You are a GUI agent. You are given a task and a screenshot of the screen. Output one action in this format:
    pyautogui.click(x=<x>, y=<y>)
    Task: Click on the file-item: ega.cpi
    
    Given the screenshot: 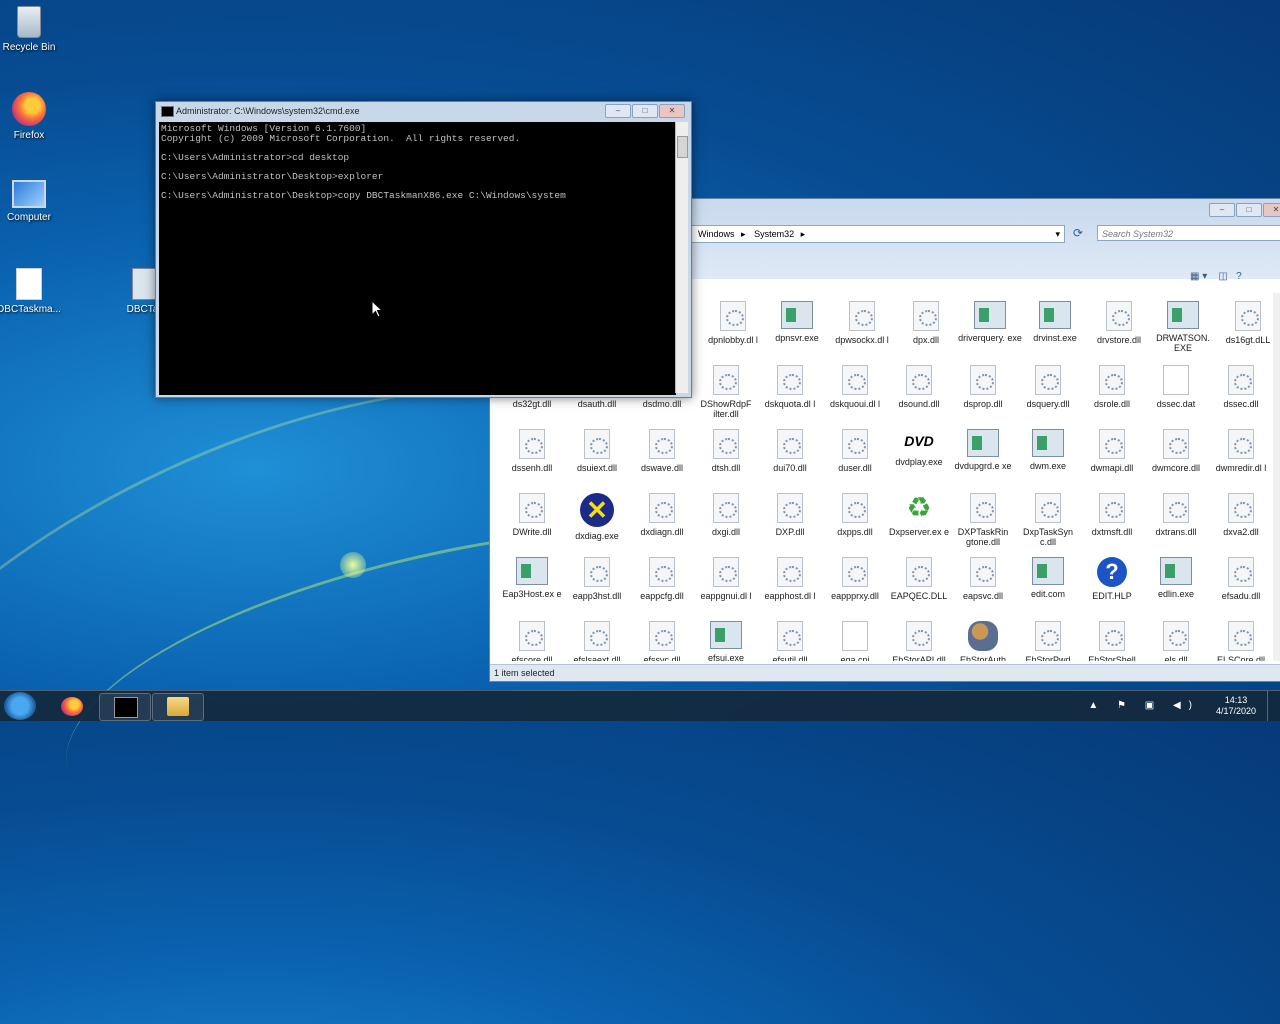 What is the action you would take?
    pyautogui.click(x=855, y=641)
    